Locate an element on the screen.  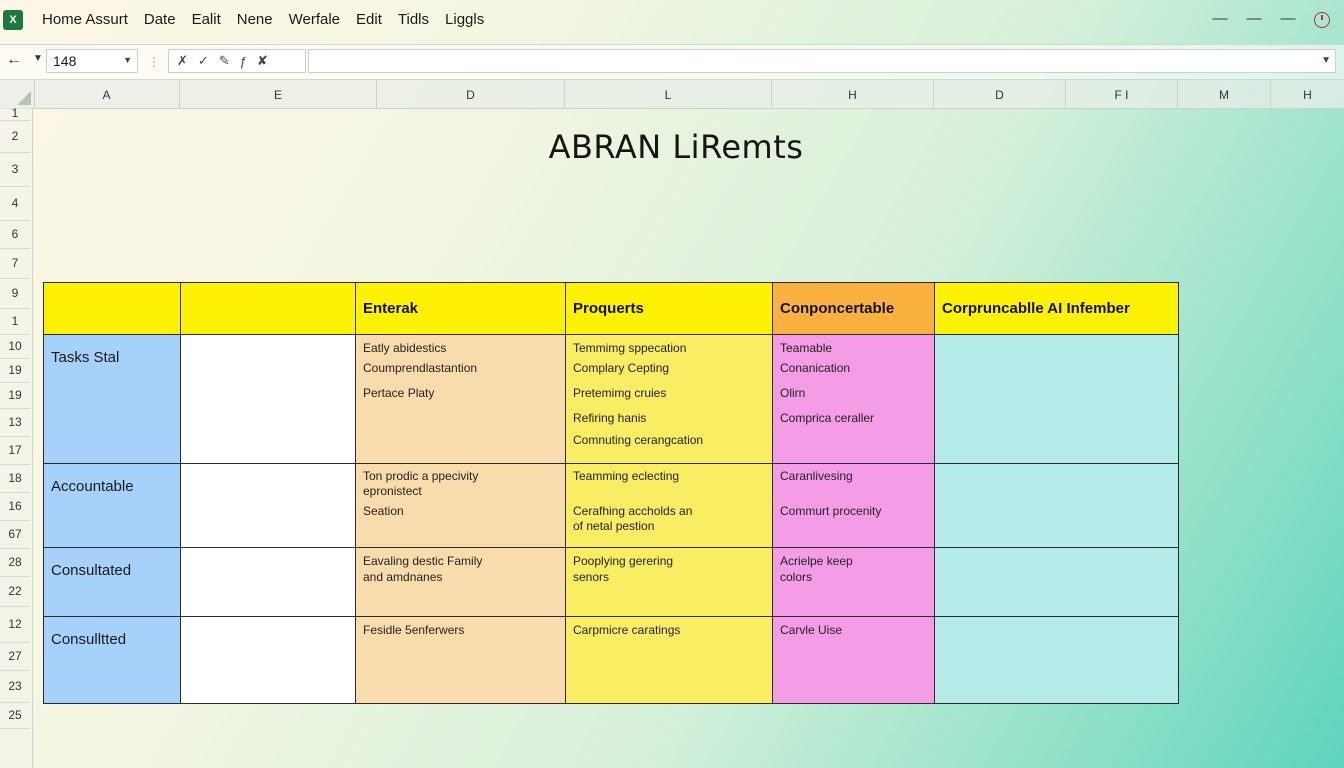
cell-text: Temmimg sppecation is located at coordinates (630, 348).